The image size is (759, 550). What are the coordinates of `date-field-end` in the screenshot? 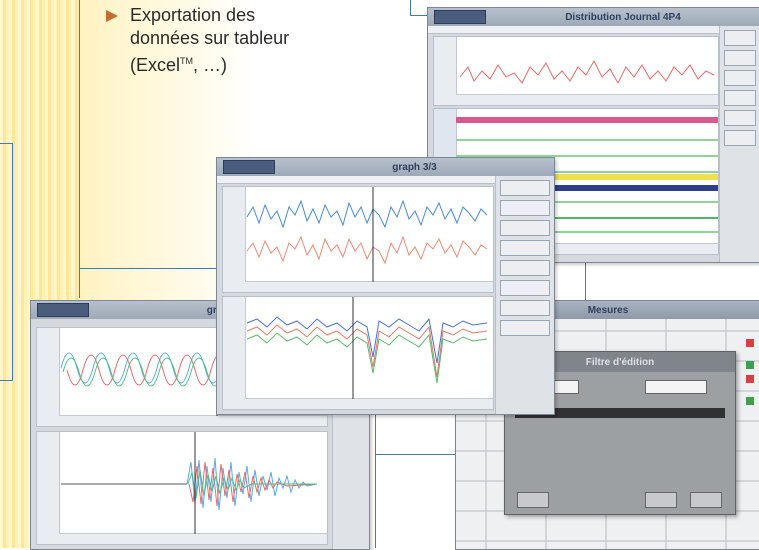 It's located at (676, 387).